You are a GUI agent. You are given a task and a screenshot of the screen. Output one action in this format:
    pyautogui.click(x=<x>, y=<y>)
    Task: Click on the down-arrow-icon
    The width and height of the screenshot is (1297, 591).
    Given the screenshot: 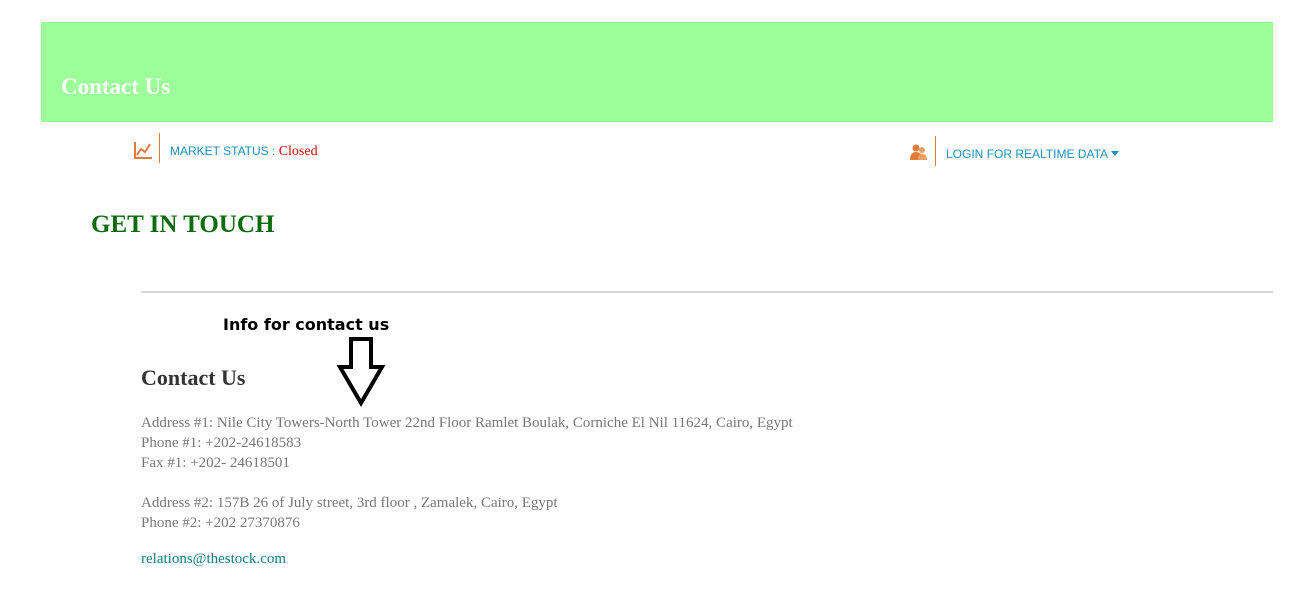 What is the action you would take?
    pyautogui.click(x=361, y=372)
    